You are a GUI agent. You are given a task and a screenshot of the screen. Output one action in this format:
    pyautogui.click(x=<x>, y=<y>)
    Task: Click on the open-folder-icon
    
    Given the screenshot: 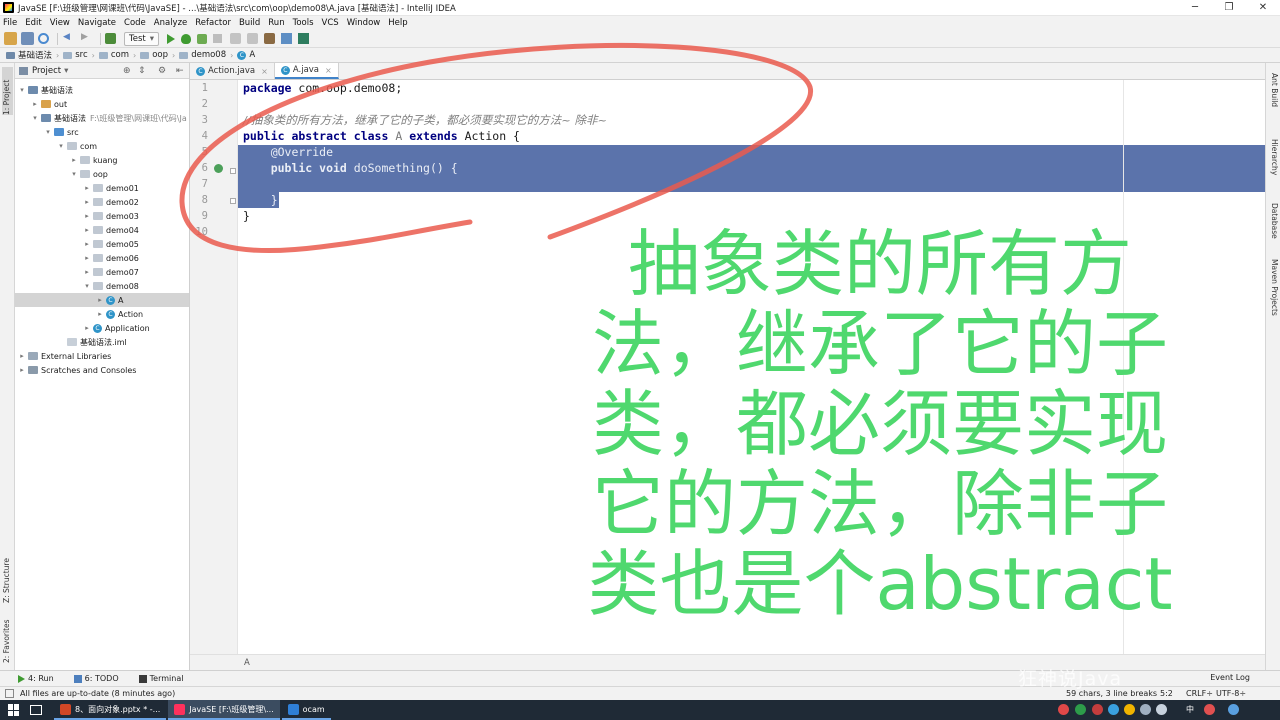 What is the action you would take?
    pyautogui.click(x=10, y=38)
    